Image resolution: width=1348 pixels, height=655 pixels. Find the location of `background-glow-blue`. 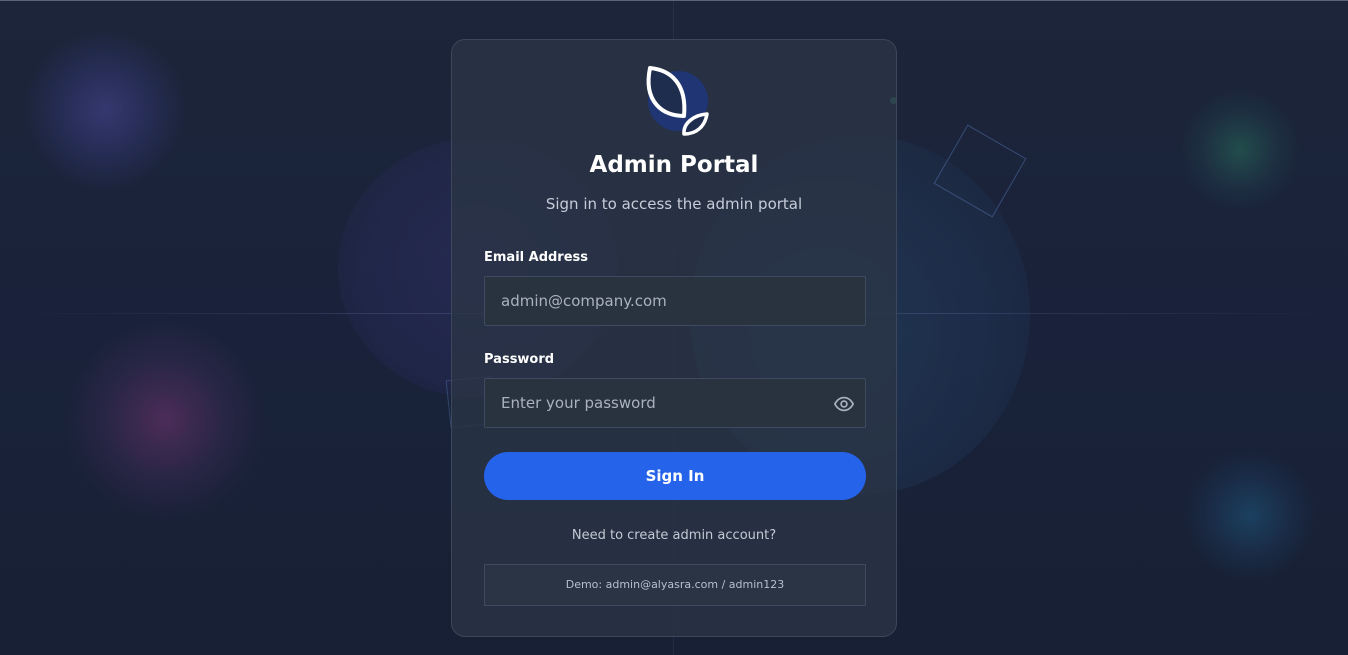

background-glow-blue is located at coordinates (105, 110).